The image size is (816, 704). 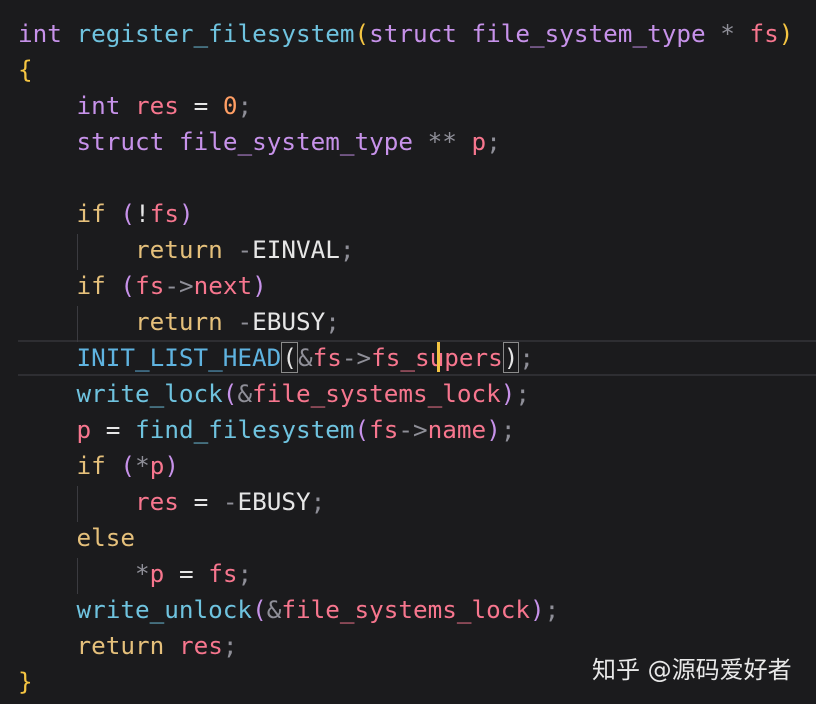 I want to click on text-cursor, so click(x=438, y=357).